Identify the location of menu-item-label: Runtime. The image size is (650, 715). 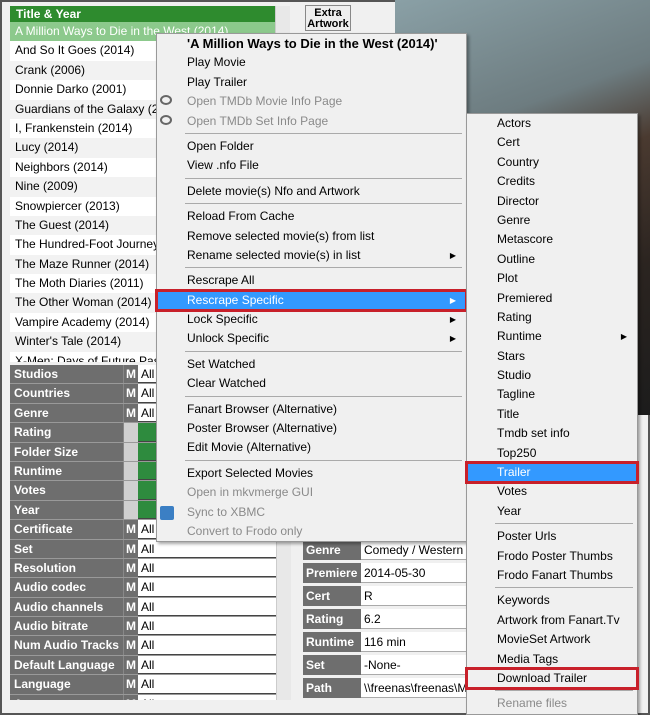
(519, 336).